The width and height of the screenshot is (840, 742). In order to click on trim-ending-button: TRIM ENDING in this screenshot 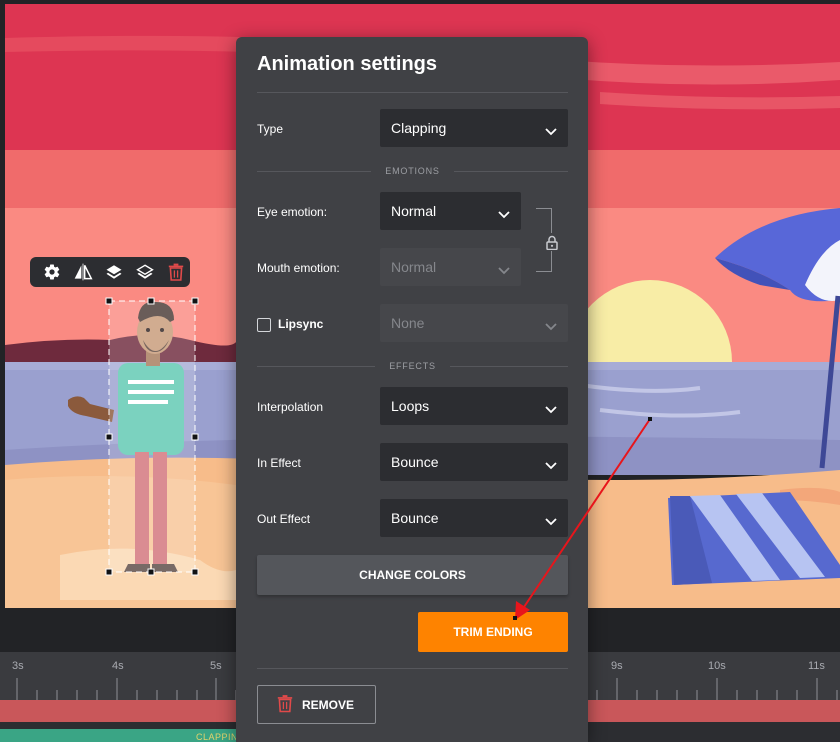, I will do `click(493, 632)`.